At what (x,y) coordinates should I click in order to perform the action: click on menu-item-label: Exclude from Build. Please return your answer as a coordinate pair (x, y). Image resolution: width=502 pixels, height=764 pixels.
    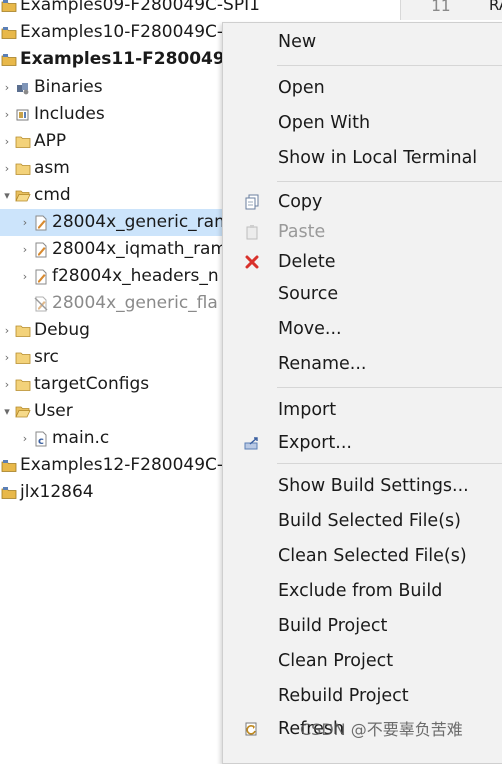
    Looking at the image, I should click on (360, 591).